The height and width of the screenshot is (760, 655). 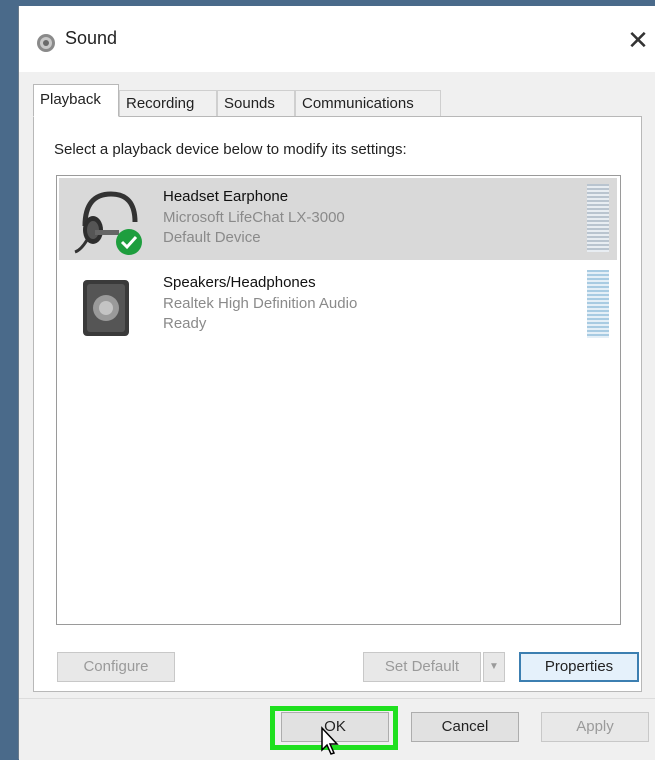 What do you see at coordinates (226, 196) in the screenshot?
I see `device-name: Headset Earphone` at bounding box center [226, 196].